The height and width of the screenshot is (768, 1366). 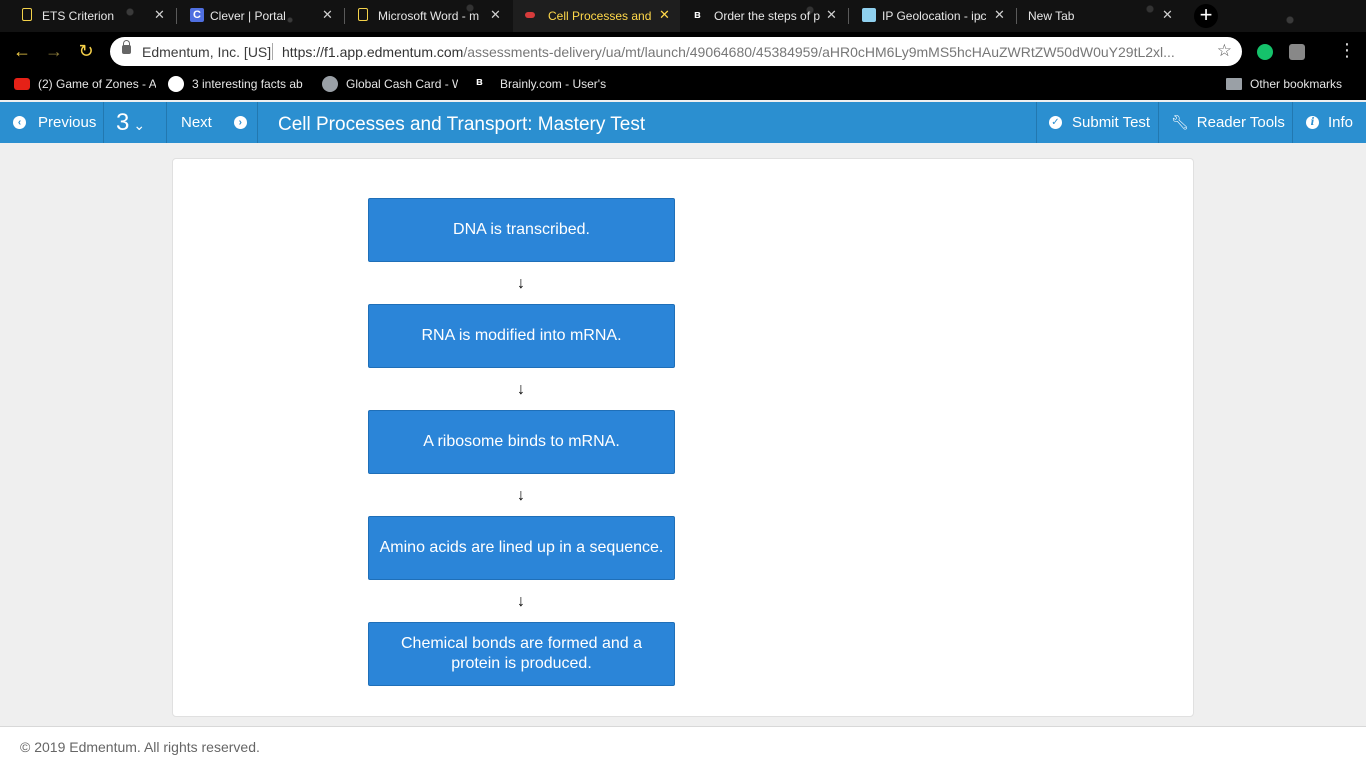 What do you see at coordinates (1101, 16) in the screenshot?
I see `tab-new-tab: New Tab ✕` at bounding box center [1101, 16].